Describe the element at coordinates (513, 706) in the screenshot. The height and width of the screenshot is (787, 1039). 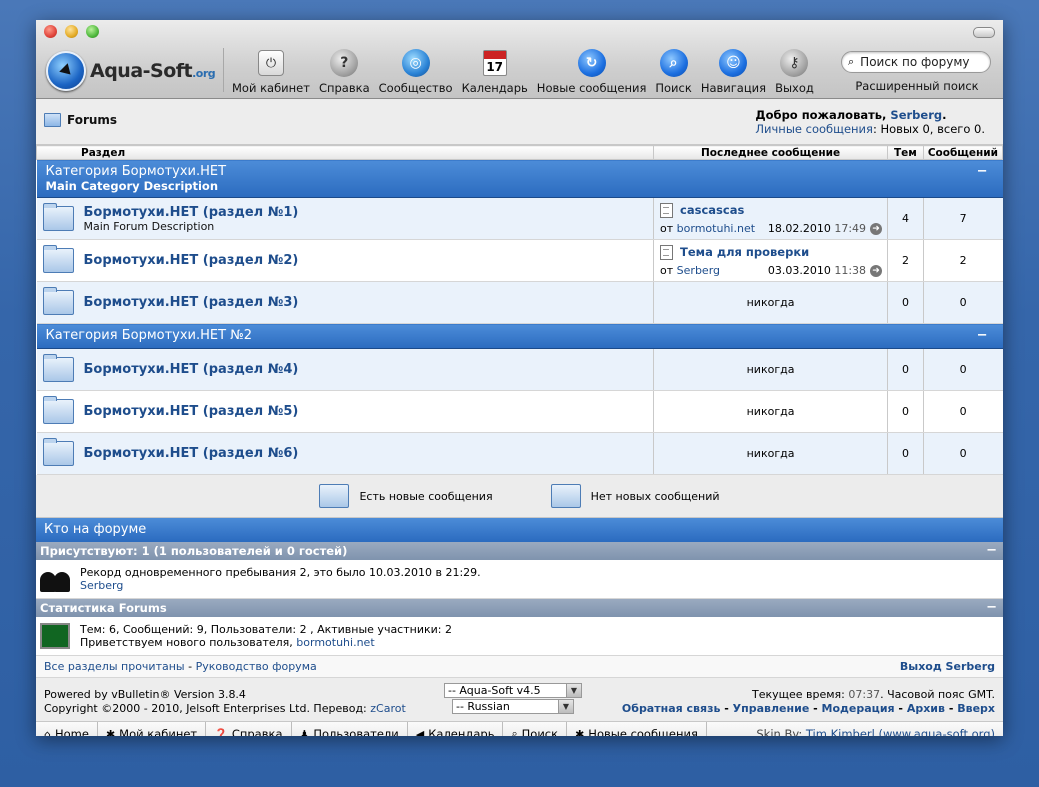
I see `language-select: -- Russian ▼` at that location.